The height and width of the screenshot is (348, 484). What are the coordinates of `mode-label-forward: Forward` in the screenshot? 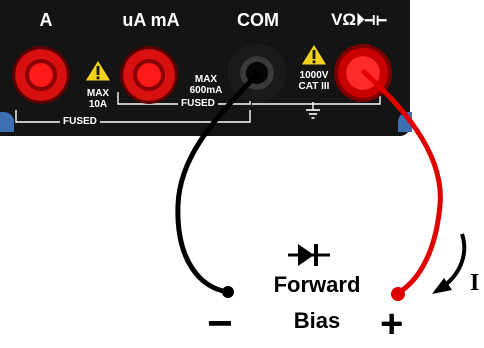 It's located at (317, 284).